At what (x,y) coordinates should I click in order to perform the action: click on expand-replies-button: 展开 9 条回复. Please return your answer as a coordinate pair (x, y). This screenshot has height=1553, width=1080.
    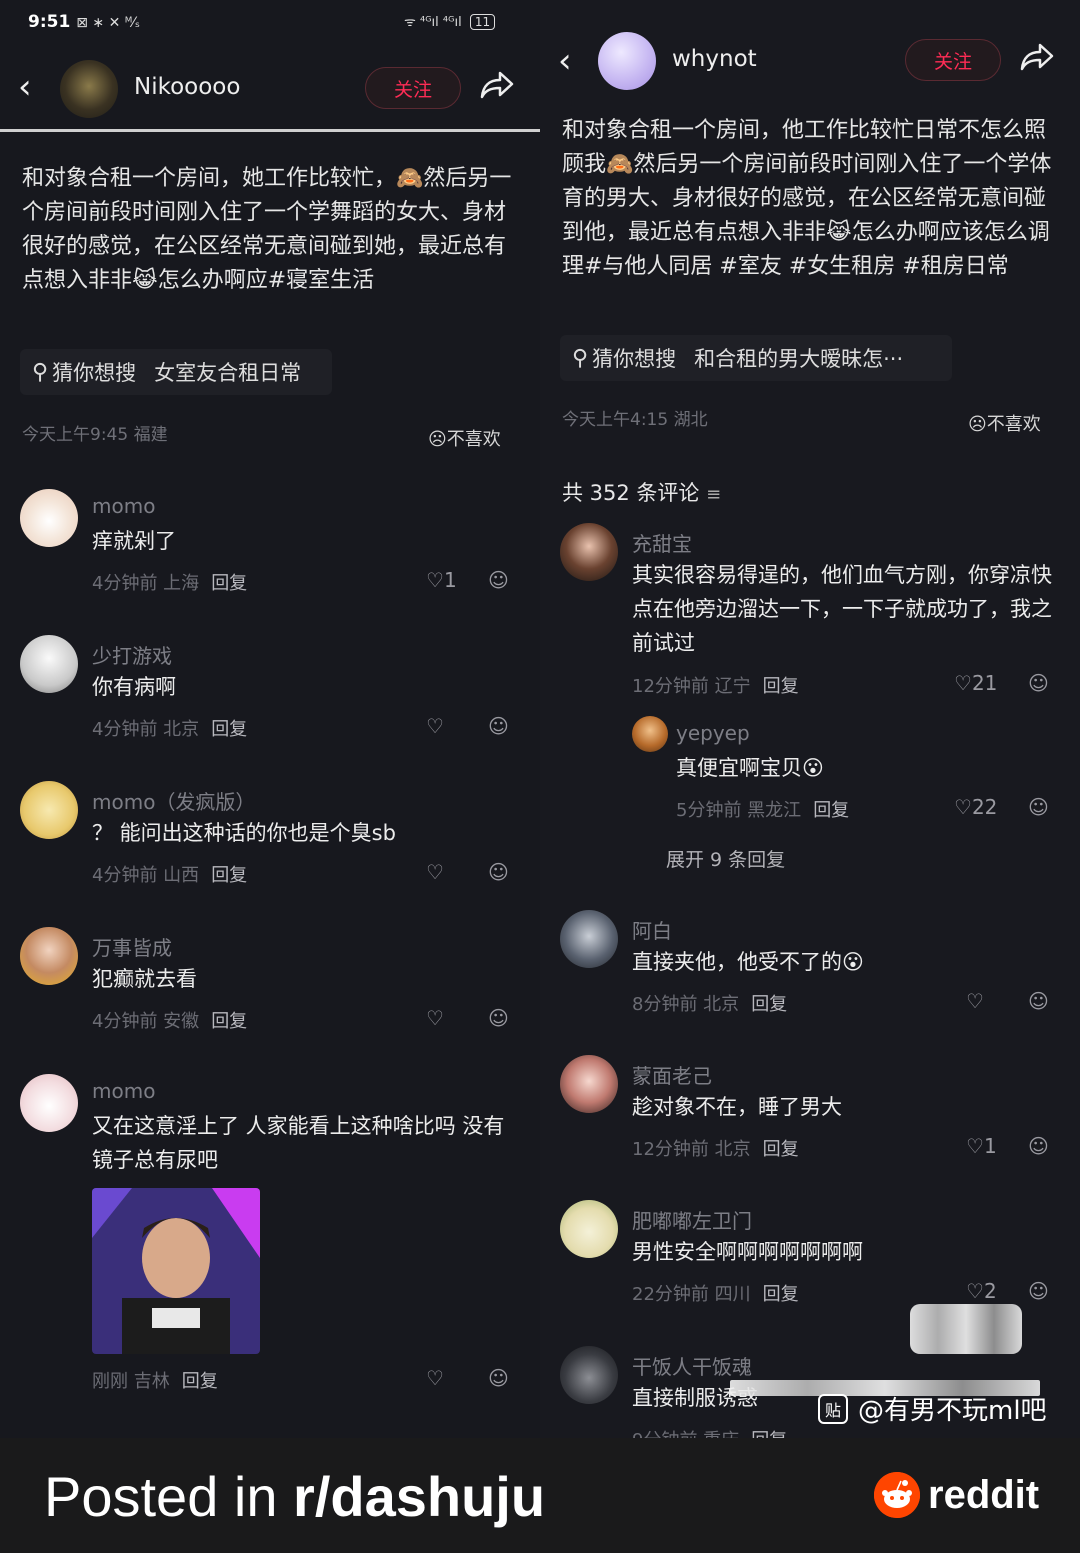
    Looking at the image, I should click on (725, 858).